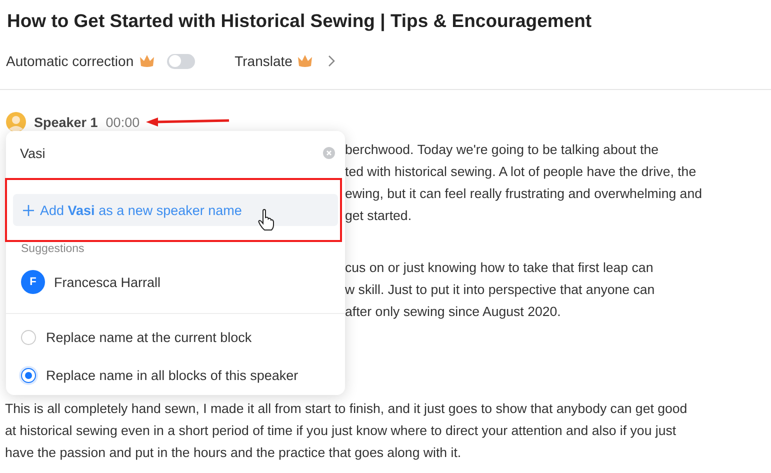  Describe the element at coordinates (329, 153) in the screenshot. I see `clear-icon` at that location.